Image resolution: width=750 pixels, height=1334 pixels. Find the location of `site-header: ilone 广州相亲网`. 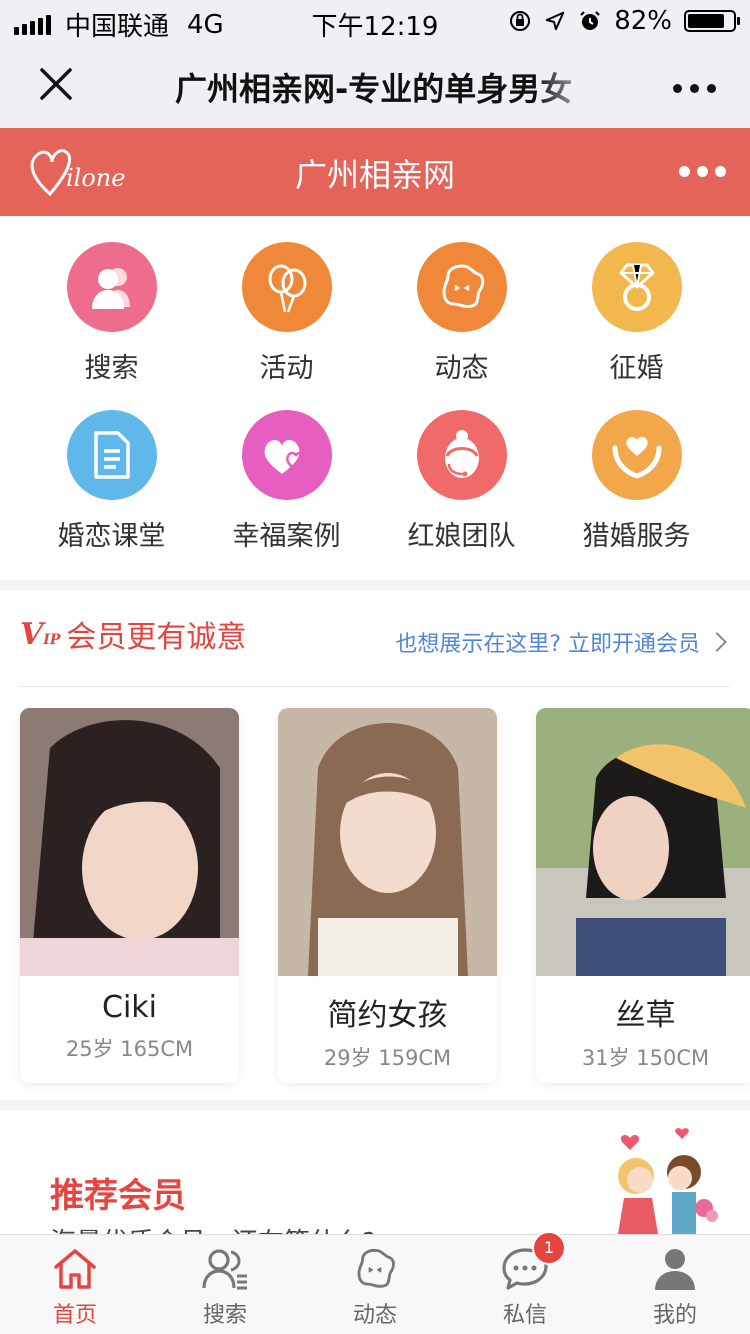

site-header: ilone 广州相亲网 is located at coordinates (375, 172).